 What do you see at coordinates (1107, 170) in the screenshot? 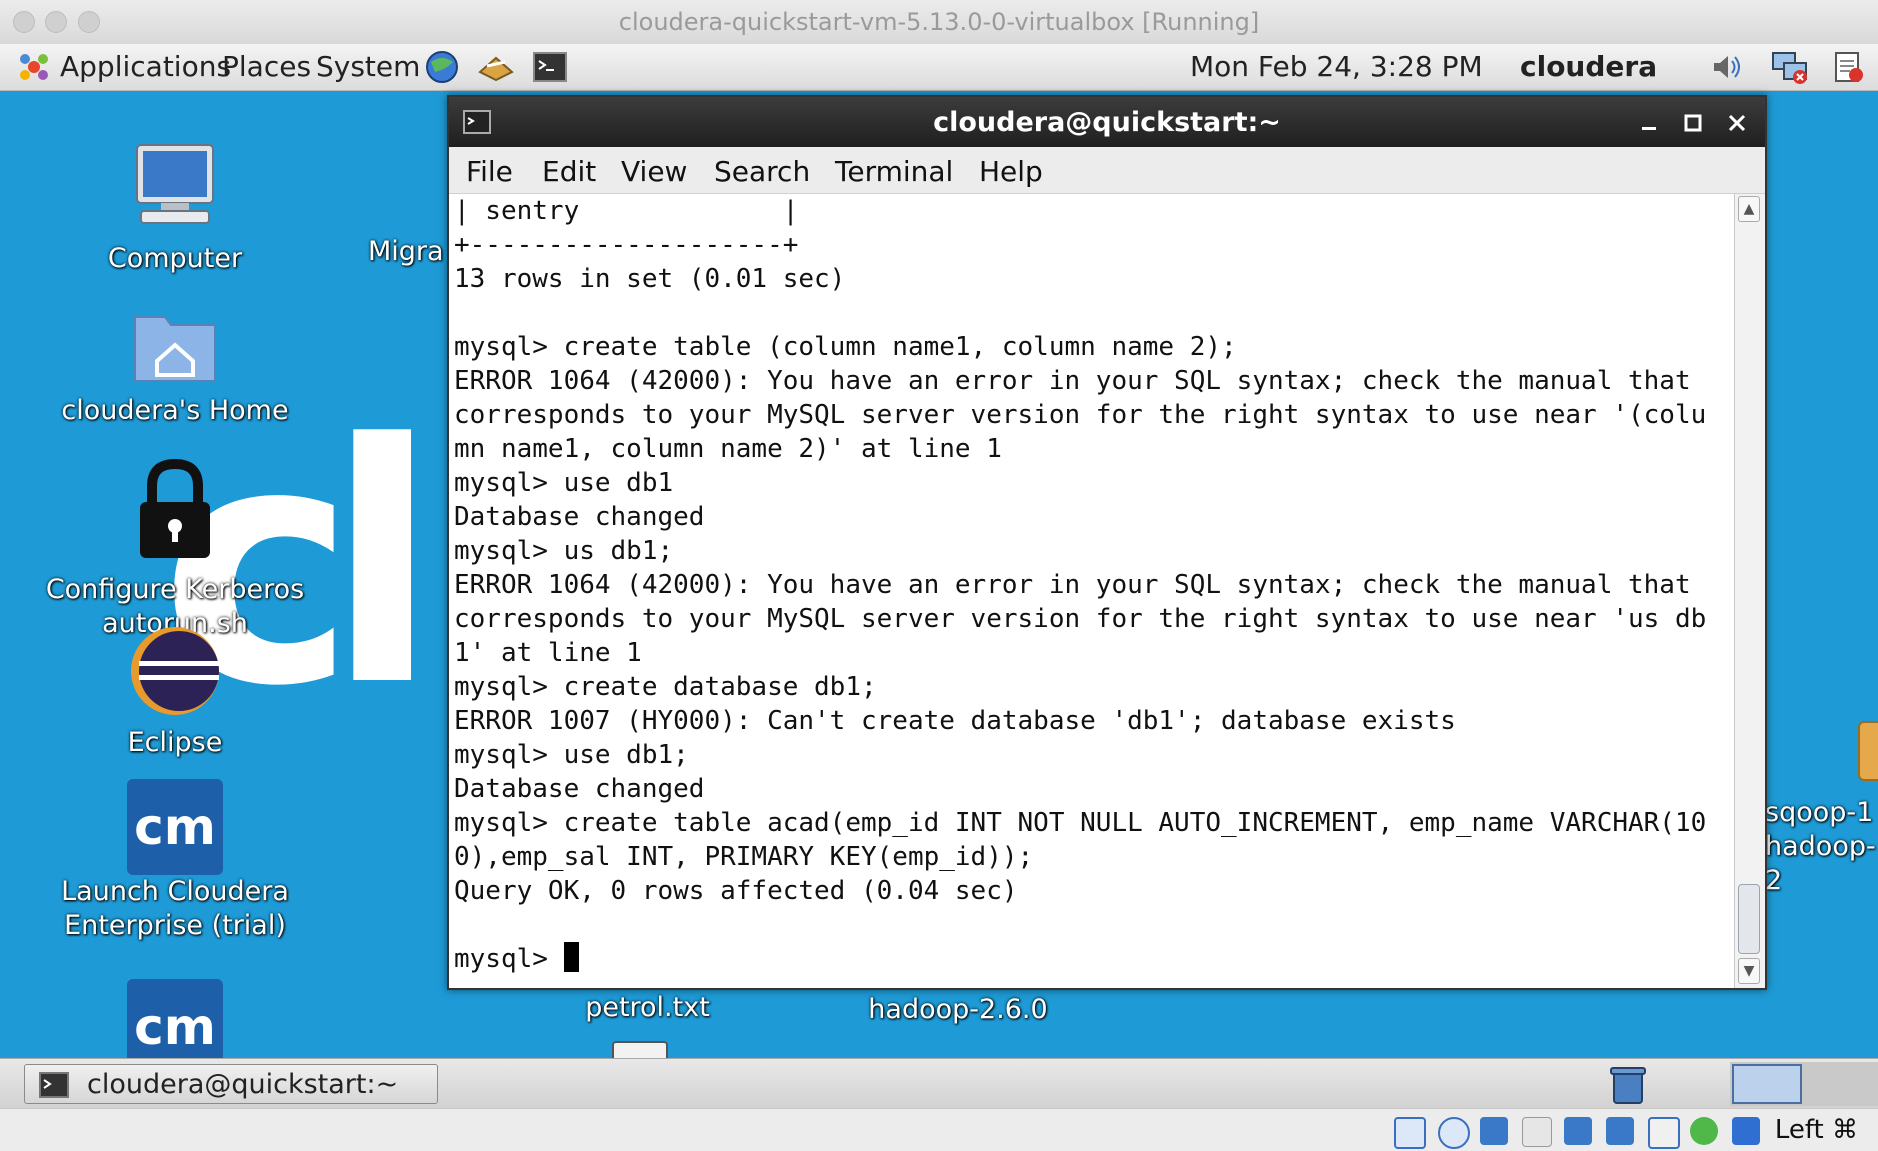
I see `terminal-menubar: File Edit View Search Terminal Help` at bounding box center [1107, 170].